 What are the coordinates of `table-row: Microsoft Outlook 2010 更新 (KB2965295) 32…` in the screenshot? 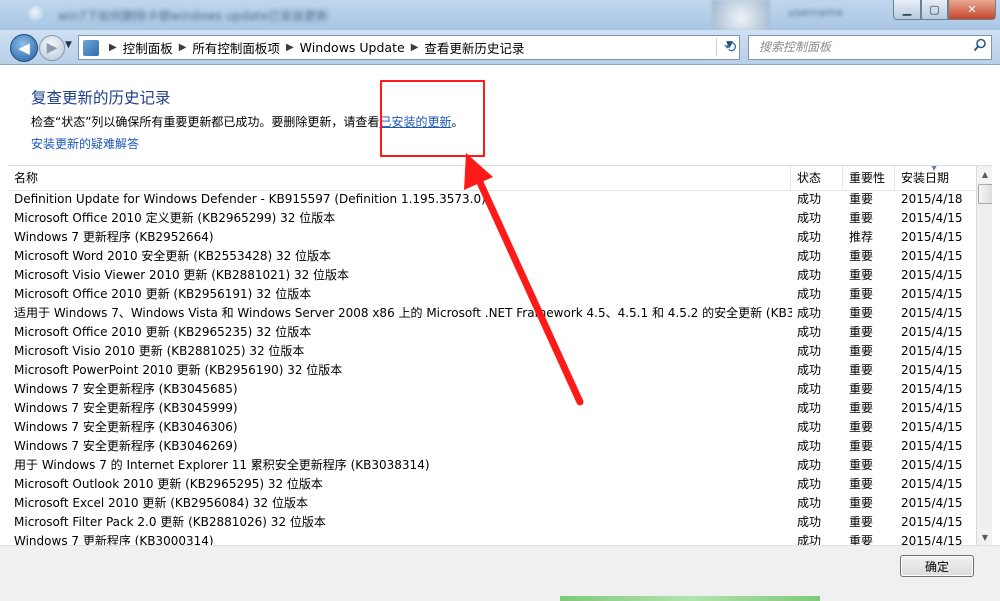 It's located at (492, 484).